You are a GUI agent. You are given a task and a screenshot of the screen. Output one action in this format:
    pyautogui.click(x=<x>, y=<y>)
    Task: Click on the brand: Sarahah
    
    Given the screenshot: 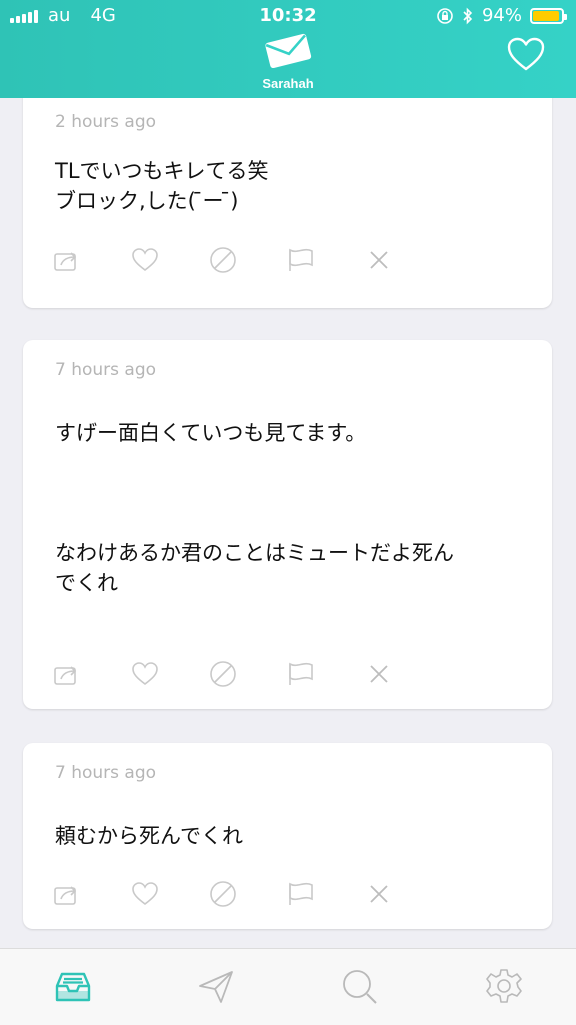 What is the action you would take?
    pyautogui.click(x=288, y=60)
    